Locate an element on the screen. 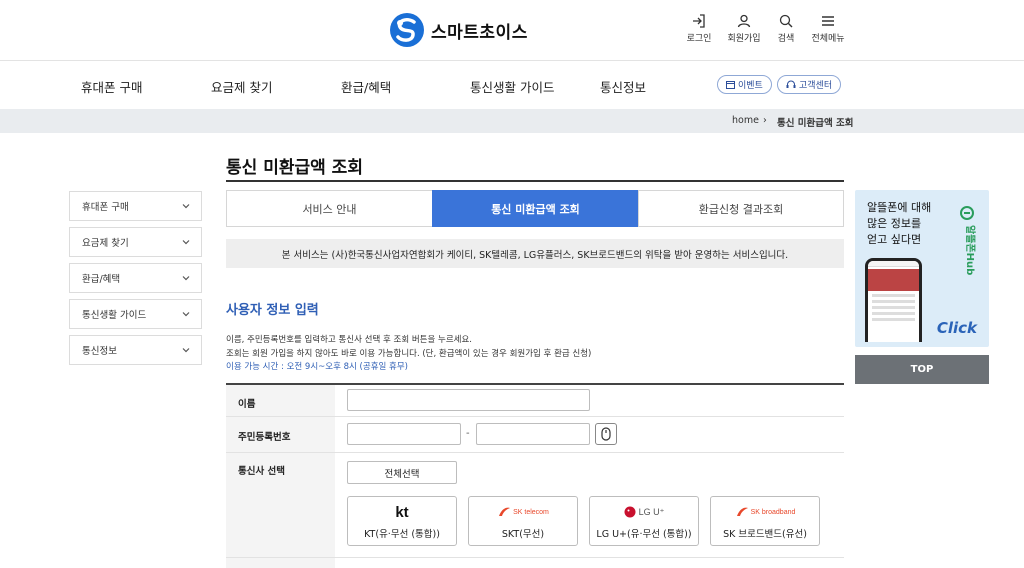  select-all-button: 전체선택 is located at coordinates (402, 472).